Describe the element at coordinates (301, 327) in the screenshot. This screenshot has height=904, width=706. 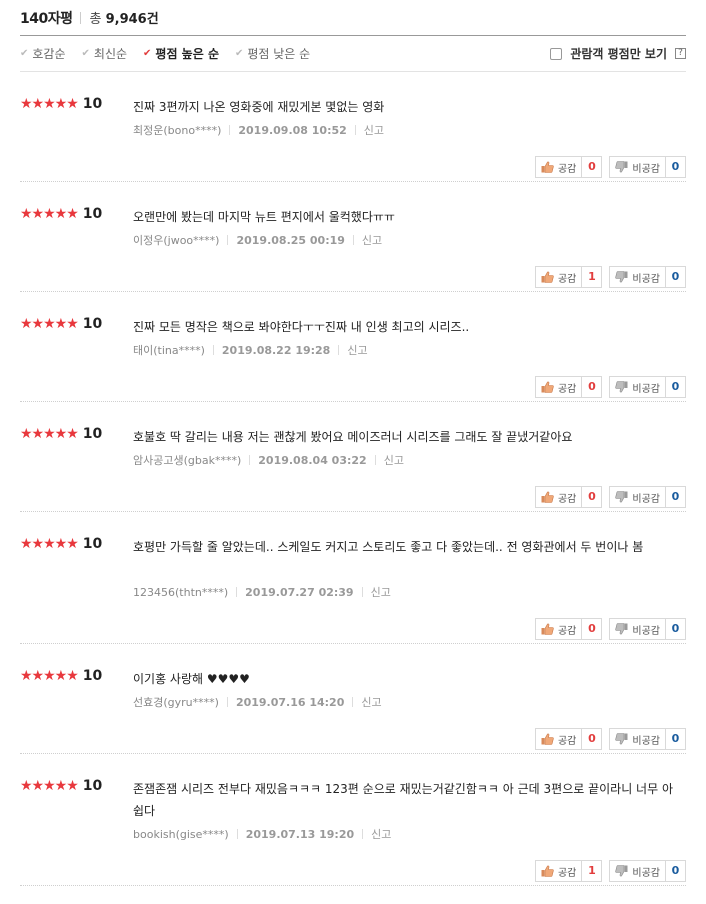
I see `review-text: 진짜 모든 명작은 책으로 봐야한다ㅜㅜ진짜 내 인생 최고의 시리즈..` at that location.